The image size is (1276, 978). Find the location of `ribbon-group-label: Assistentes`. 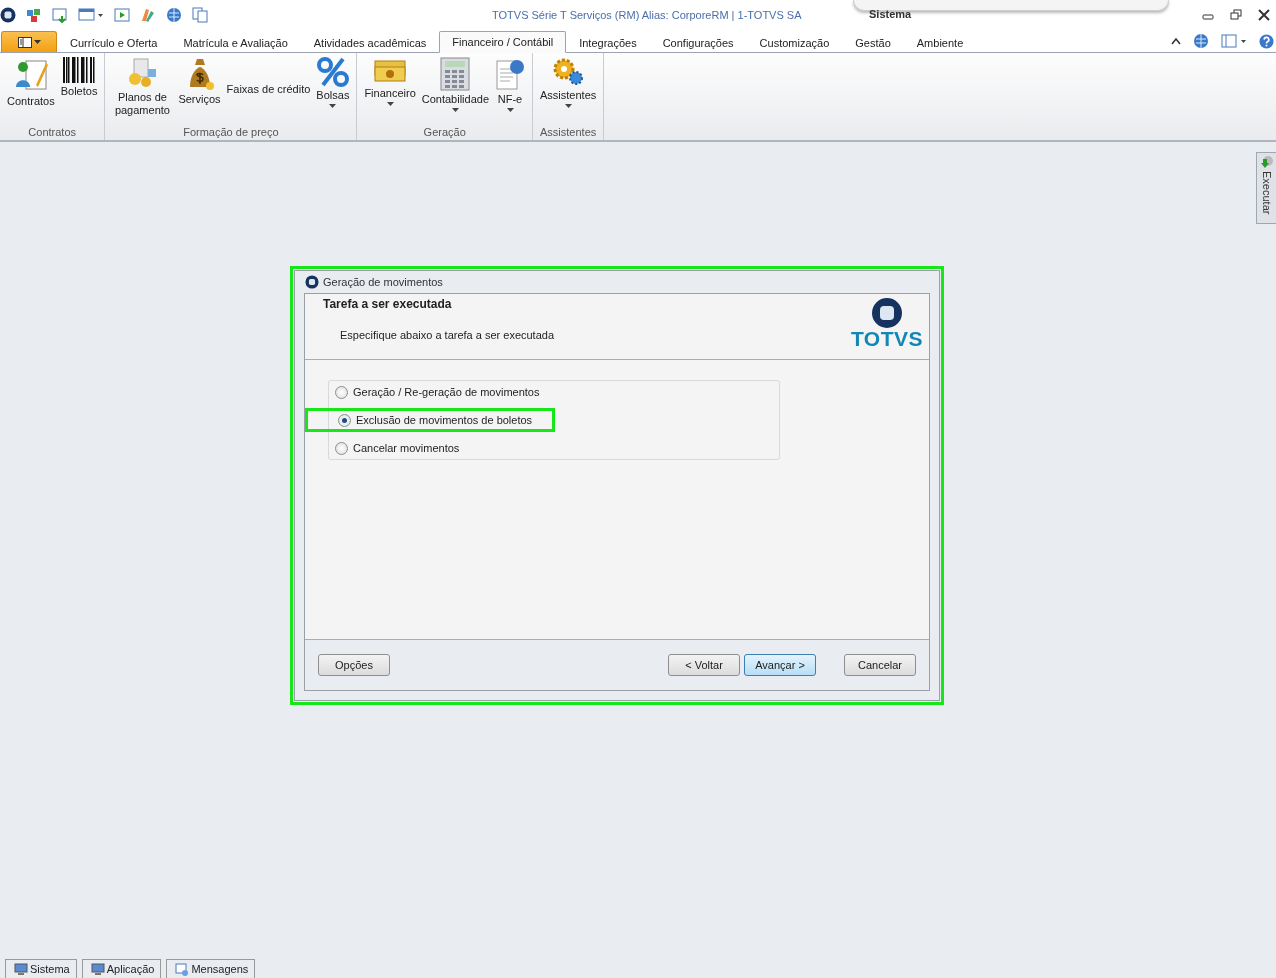

ribbon-group-label: Assistentes is located at coordinates (568, 133).